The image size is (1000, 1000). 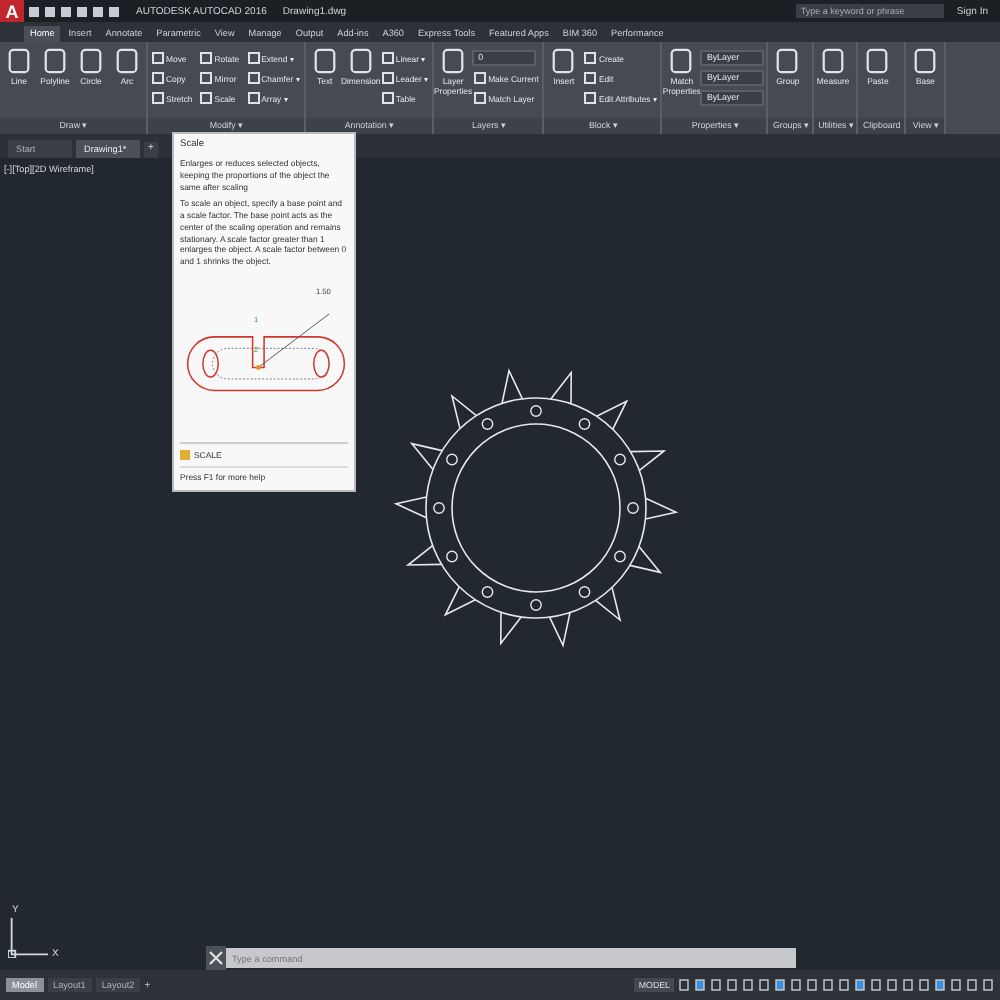 I want to click on ucs-axes-icon, so click(x=28, y=938).